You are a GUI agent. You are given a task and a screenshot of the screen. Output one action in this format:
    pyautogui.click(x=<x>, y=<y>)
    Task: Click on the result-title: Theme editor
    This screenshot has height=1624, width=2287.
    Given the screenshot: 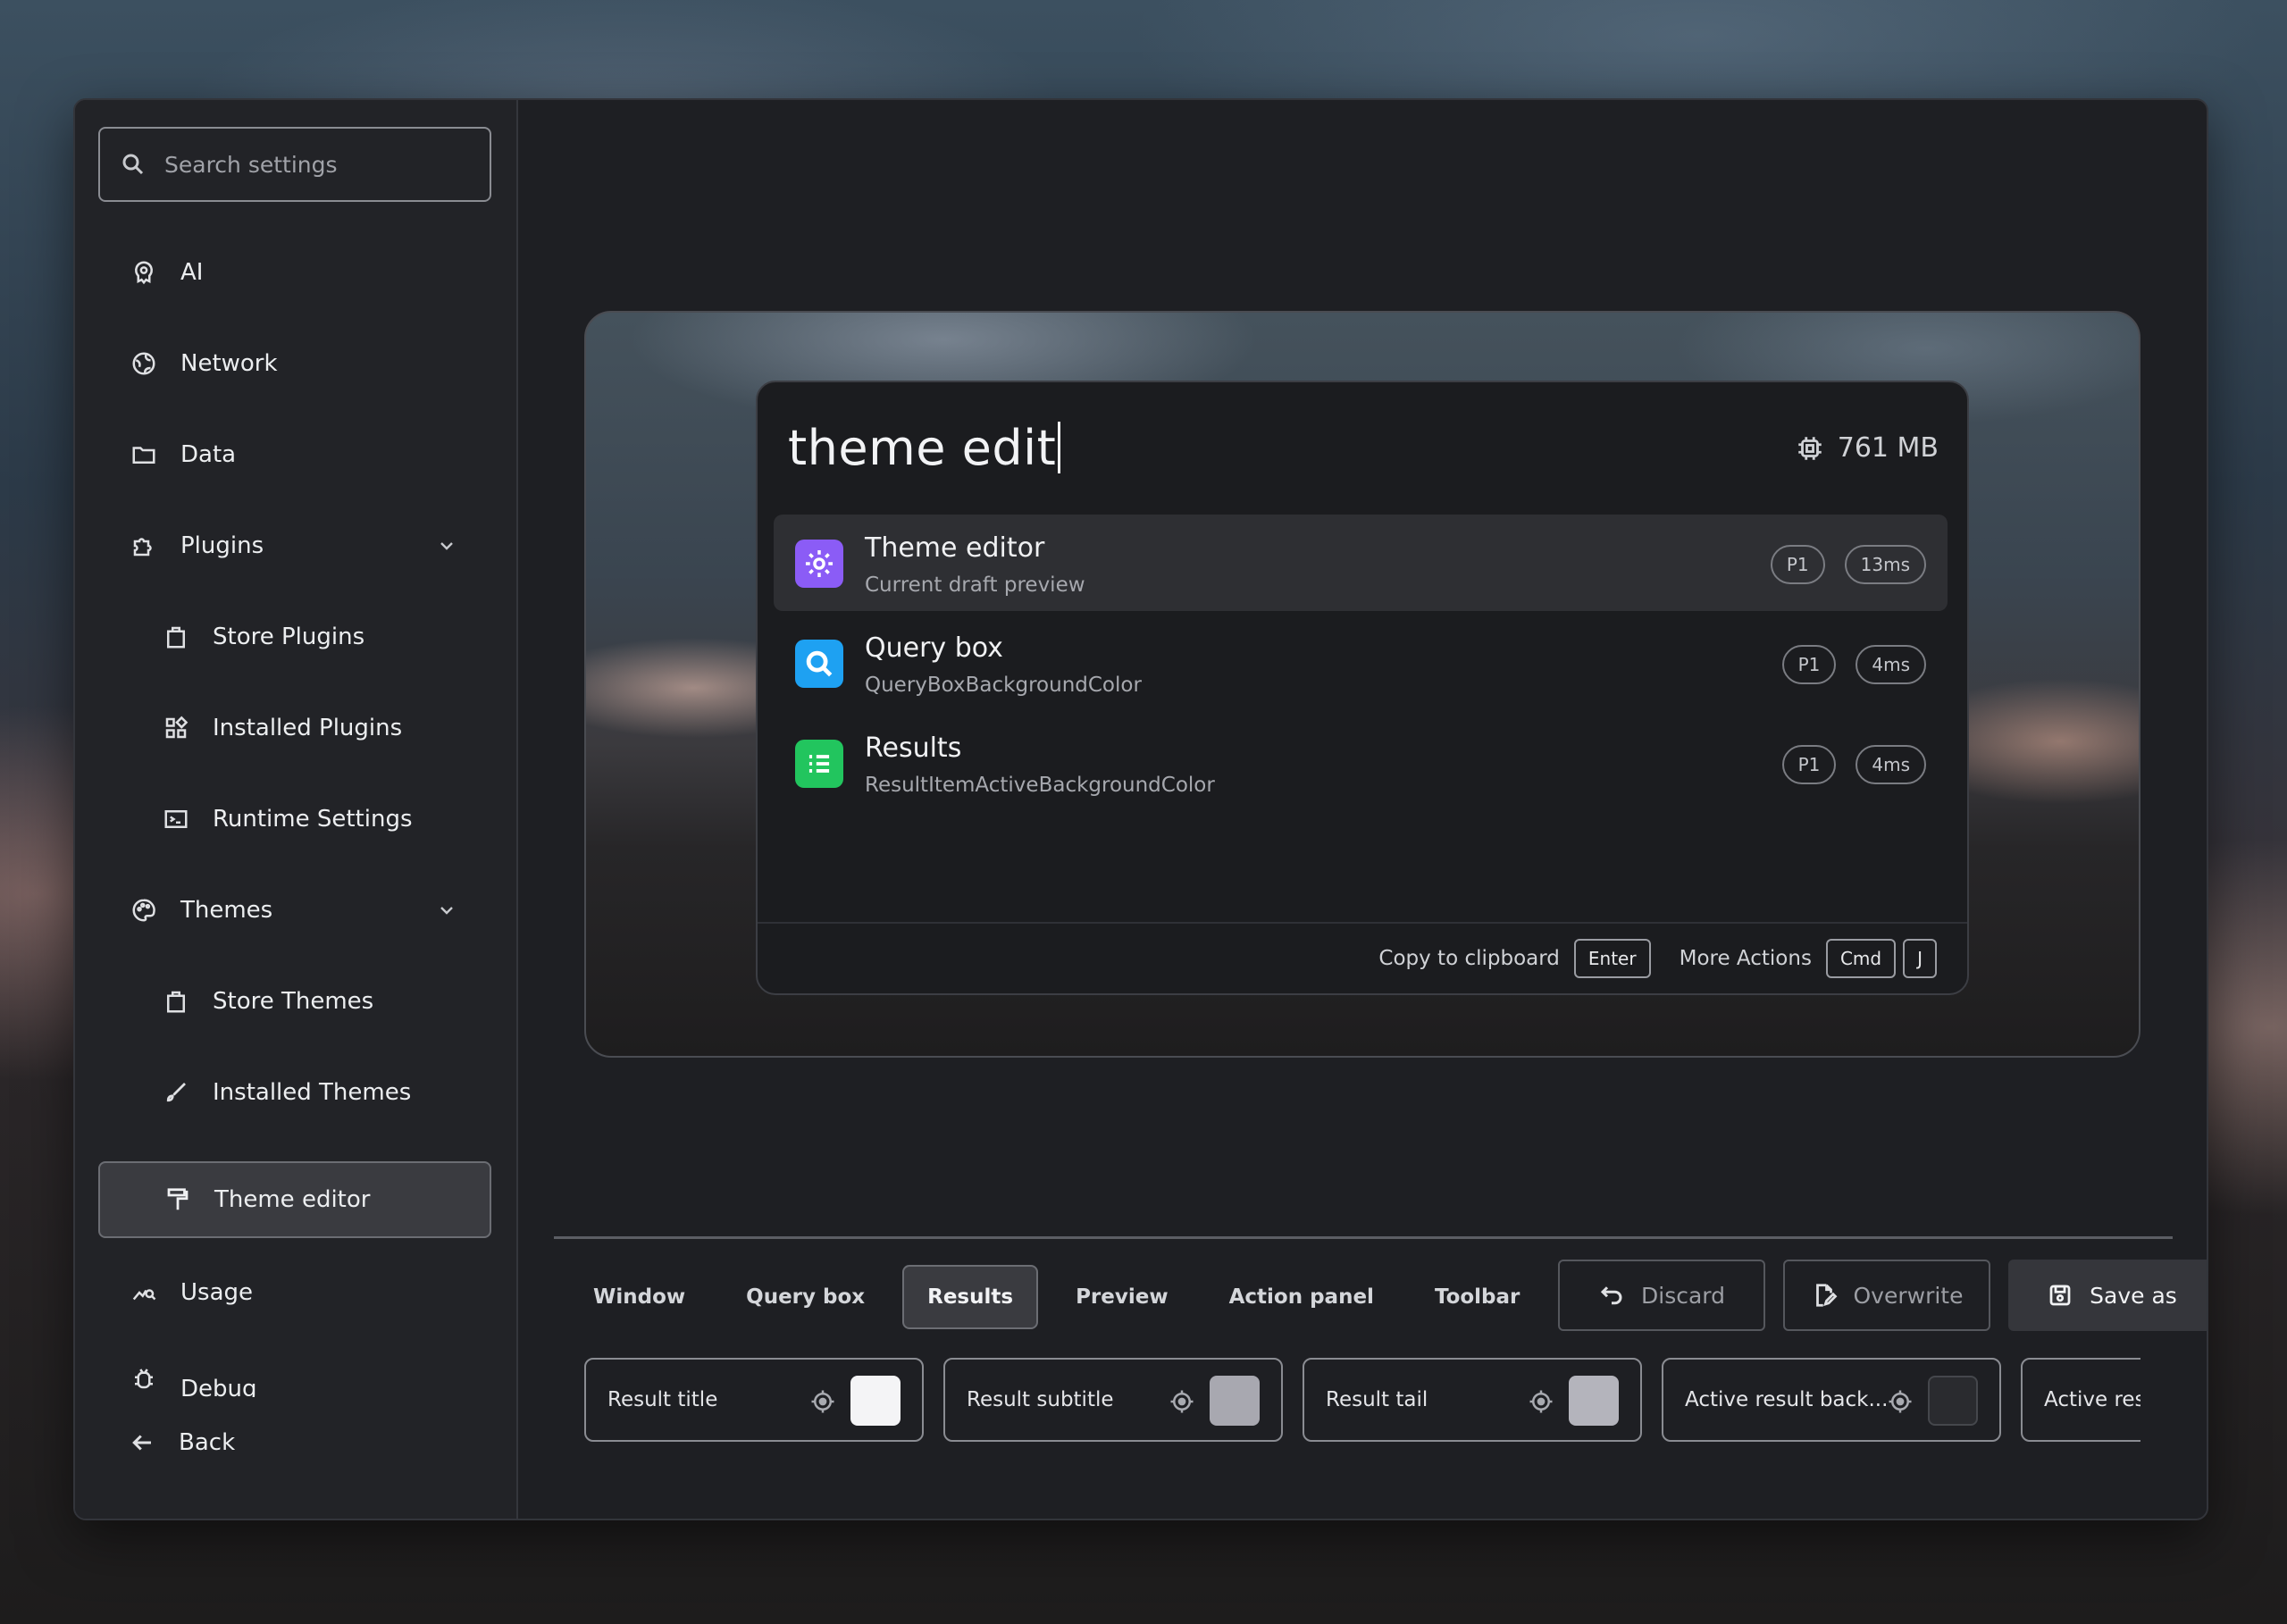 What is the action you would take?
    pyautogui.click(x=955, y=548)
    